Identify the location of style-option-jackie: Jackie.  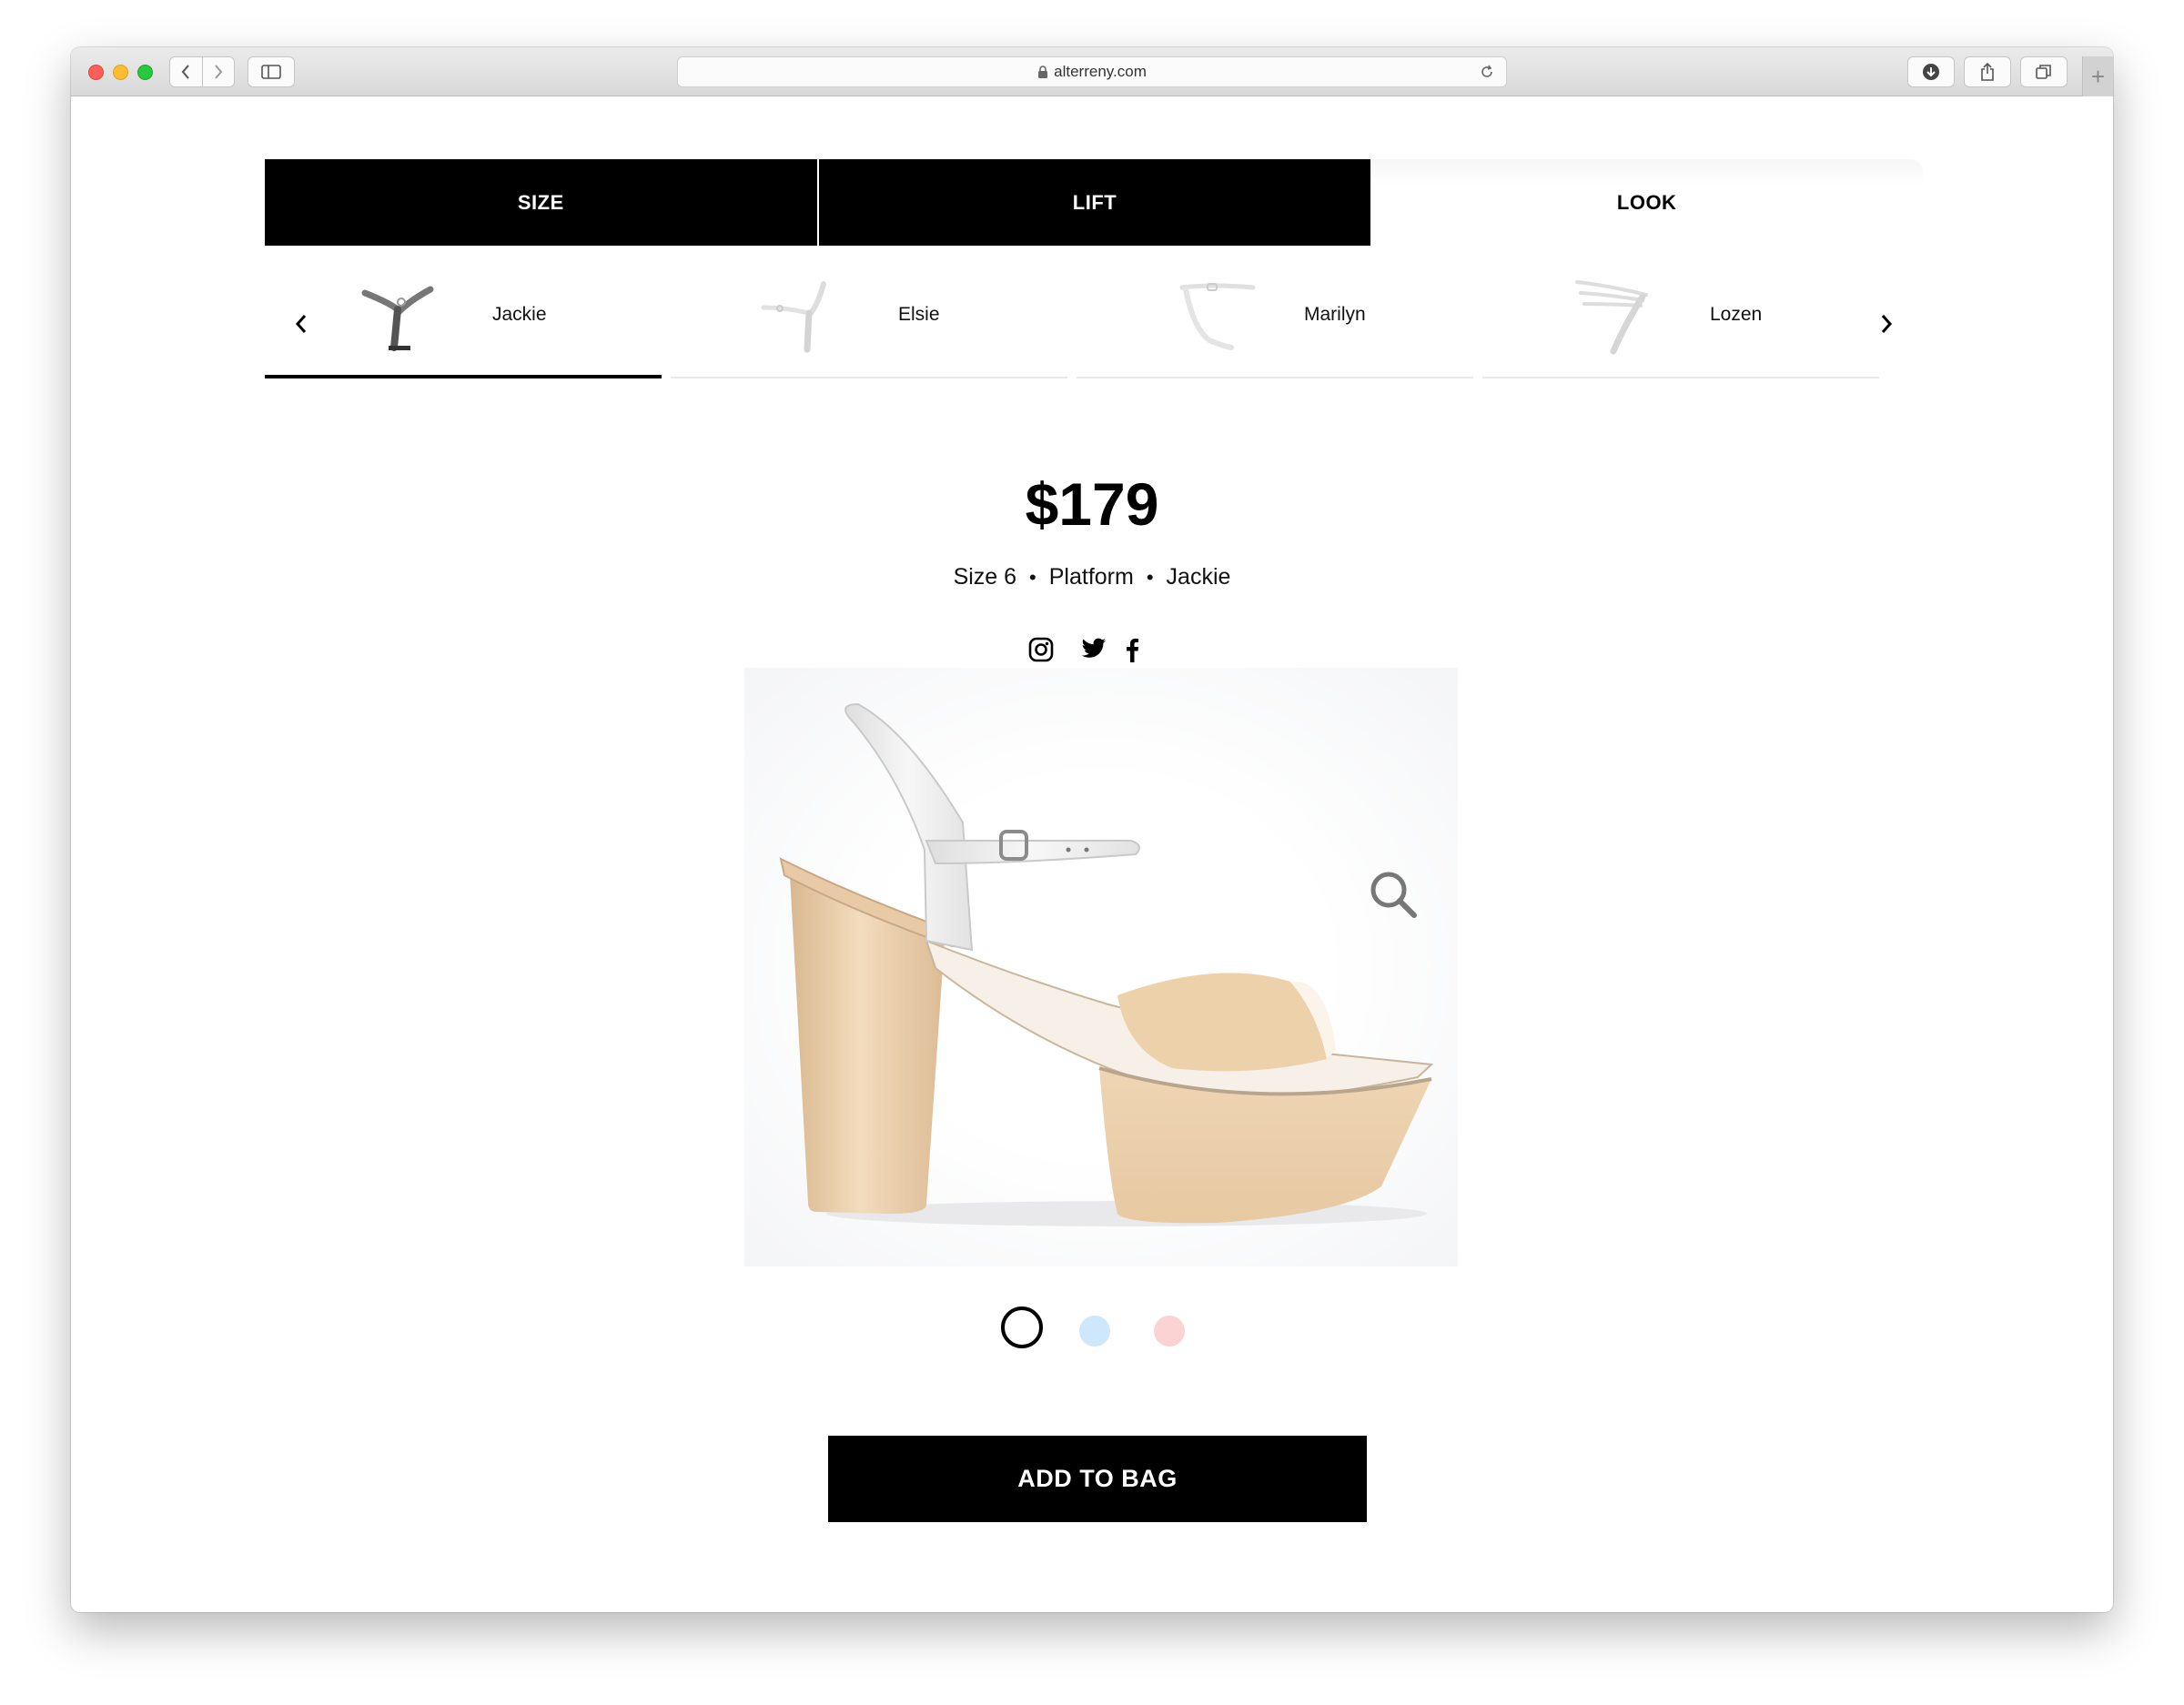
(464, 323).